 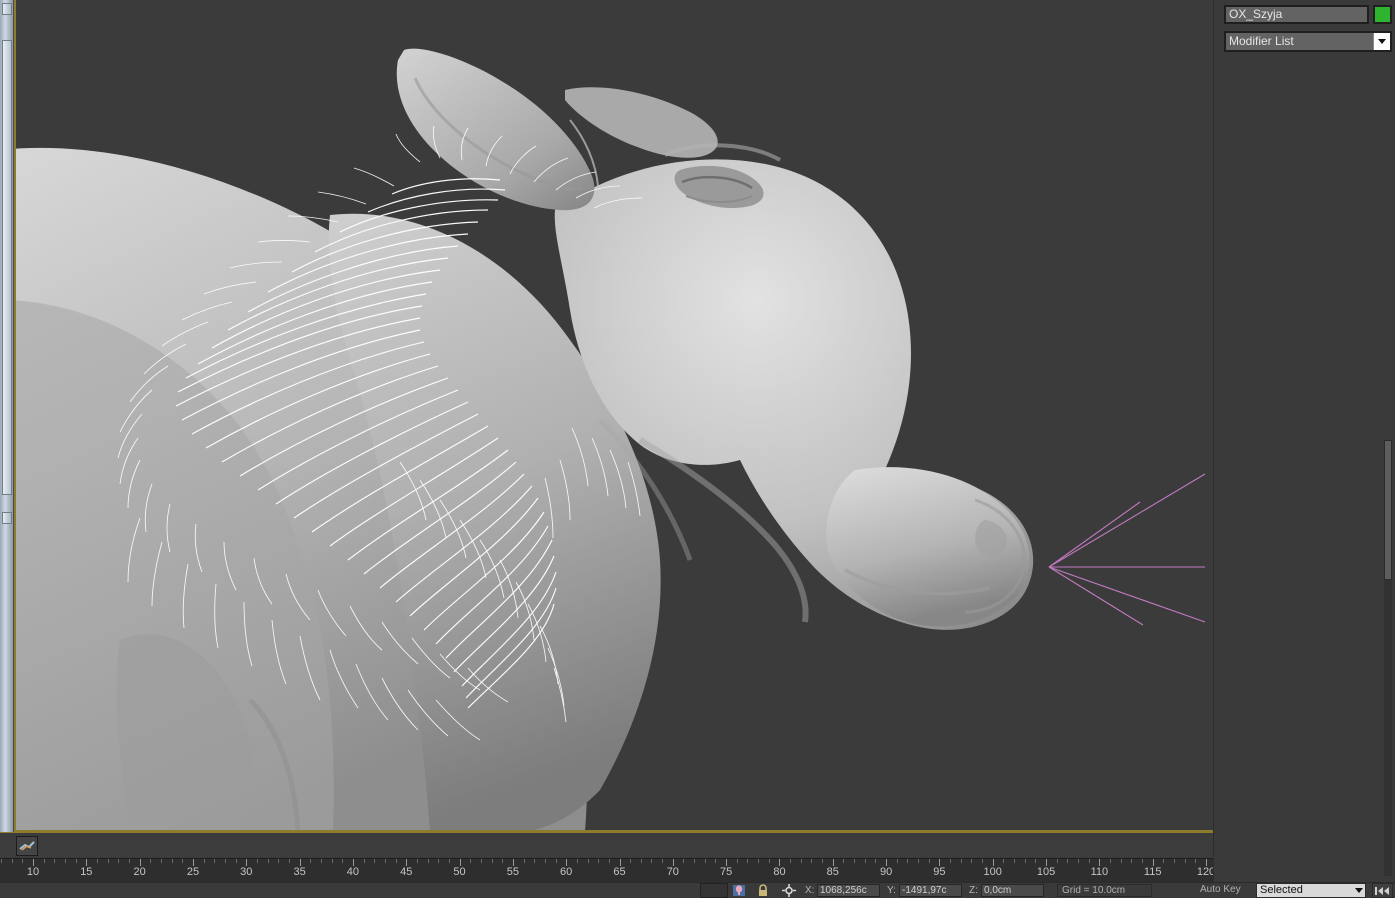 I want to click on timeline-label: 85, so click(x=832, y=872).